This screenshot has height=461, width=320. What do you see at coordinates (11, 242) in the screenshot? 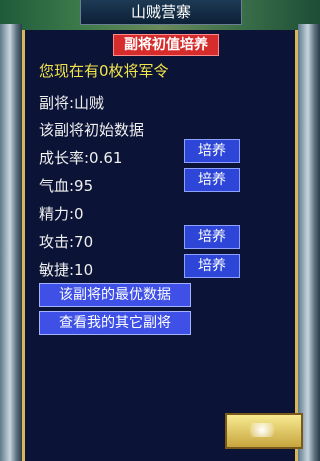
I see `left-pillar` at bounding box center [11, 242].